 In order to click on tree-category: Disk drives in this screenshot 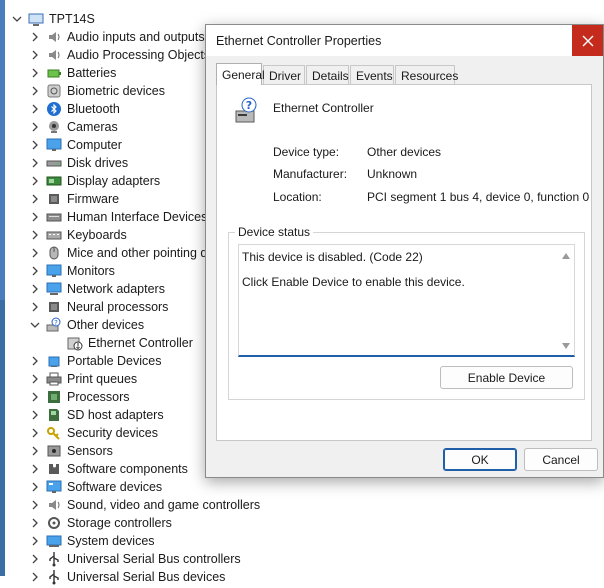, I will do `click(78, 163)`.